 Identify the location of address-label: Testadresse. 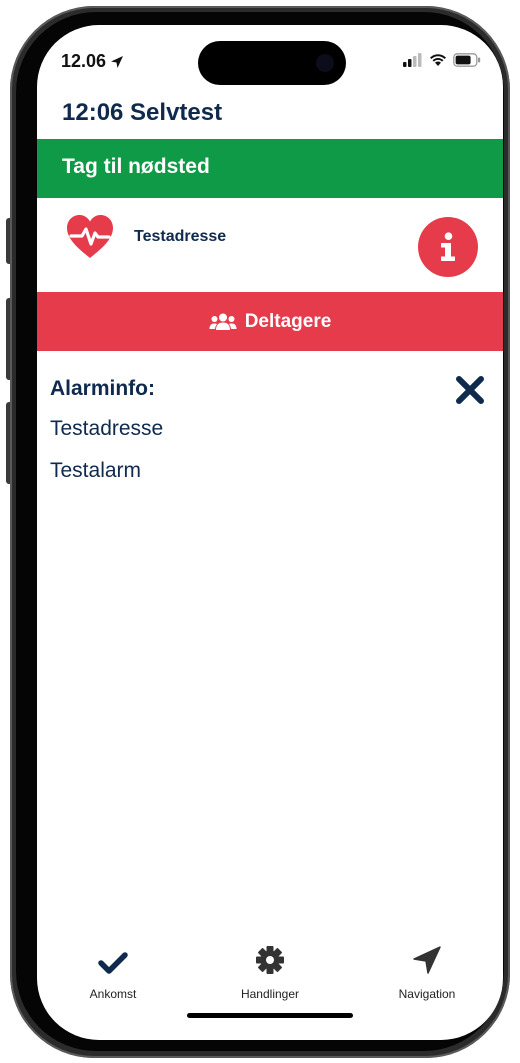
(180, 236).